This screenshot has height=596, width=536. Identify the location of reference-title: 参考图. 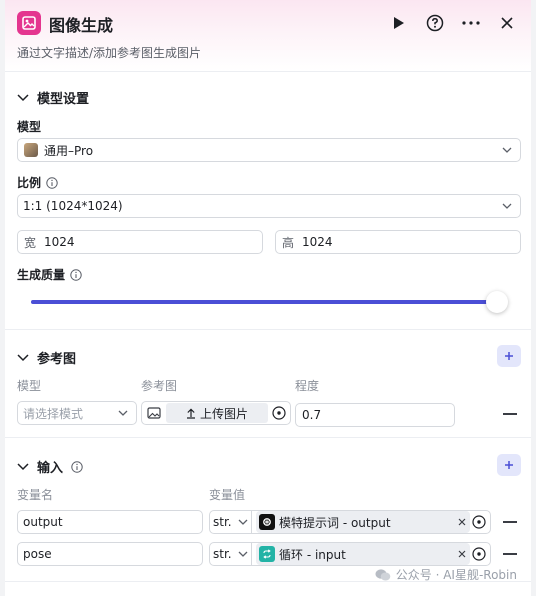
(57, 359).